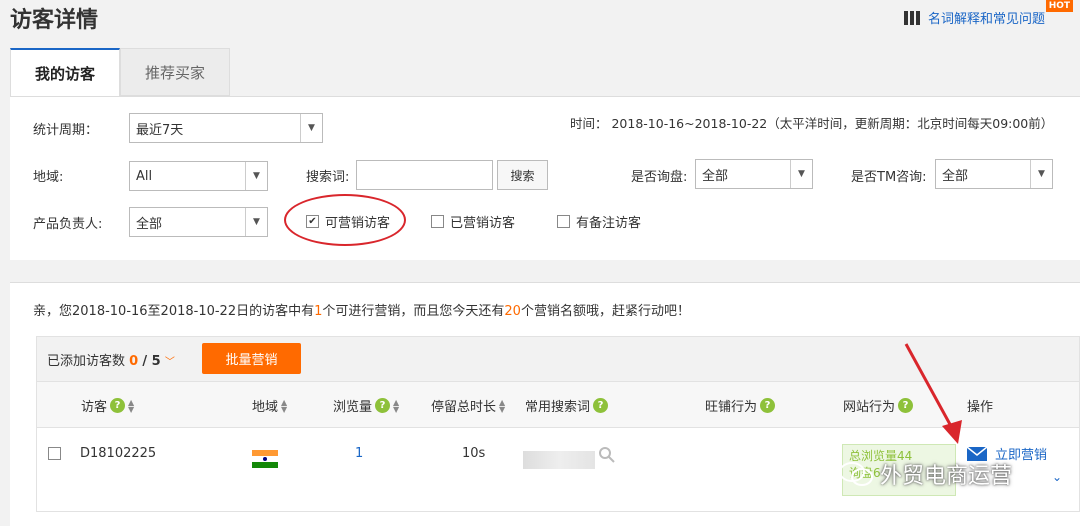 The height and width of the screenshot is (526, 1080). I want to click on magnifier-icon, so click(607, 457).